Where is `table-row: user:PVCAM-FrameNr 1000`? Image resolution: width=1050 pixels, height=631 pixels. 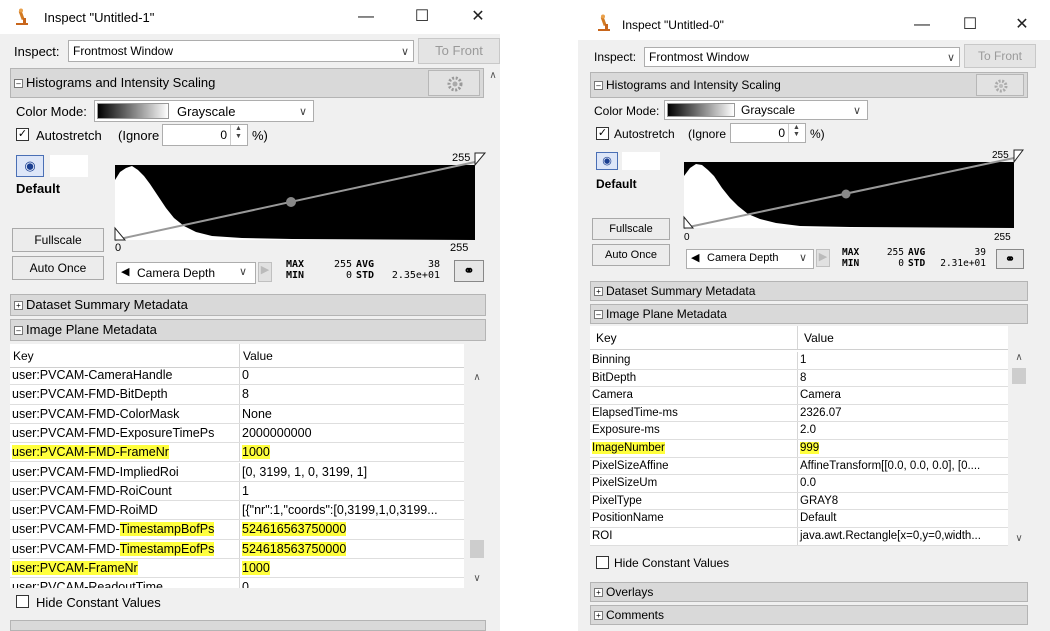
table-row: user:PVCAM-FrameNr 1000 is located at coordinates (237, 569).